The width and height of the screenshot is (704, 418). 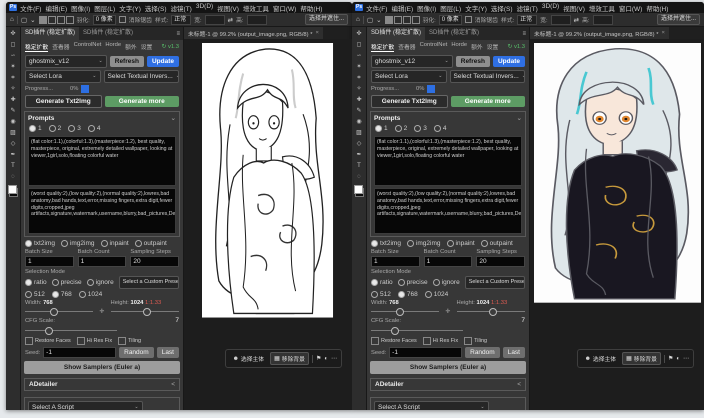 I want to click on menu-item: 选择(S), so click(x=502, y=8).